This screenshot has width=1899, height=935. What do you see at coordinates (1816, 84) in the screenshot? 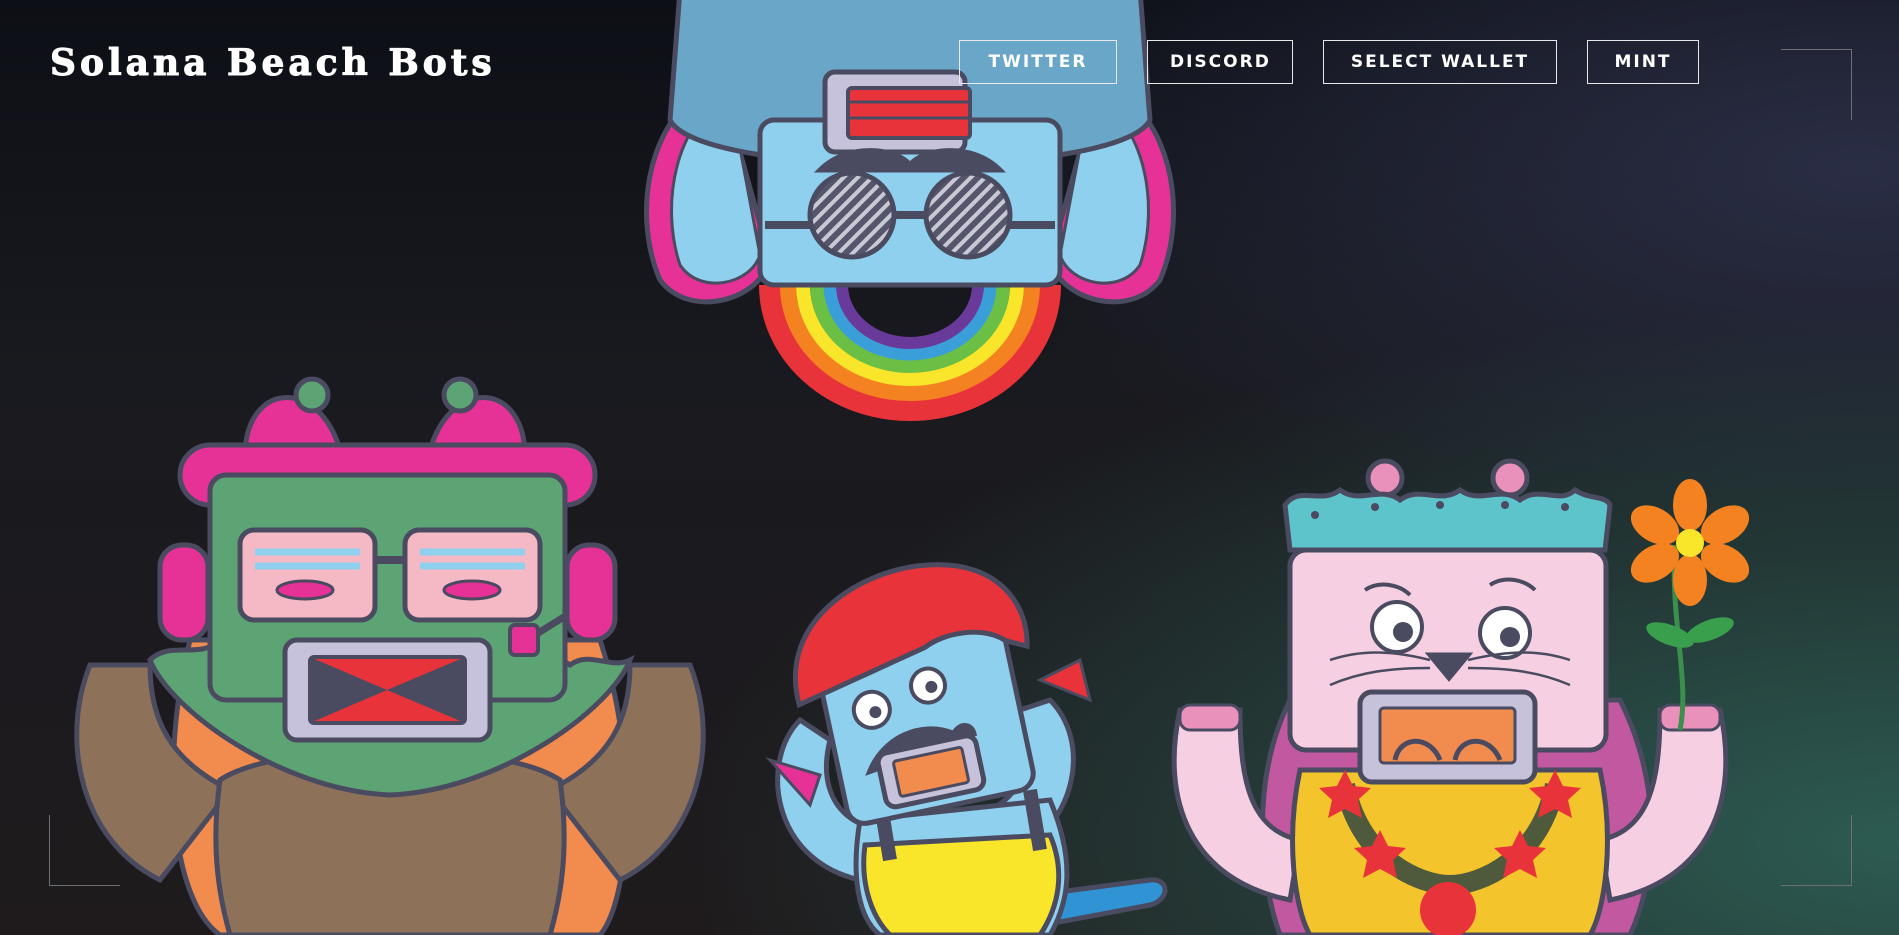
I see `frame-corner-top-right` at bounding box center [1816, 84].